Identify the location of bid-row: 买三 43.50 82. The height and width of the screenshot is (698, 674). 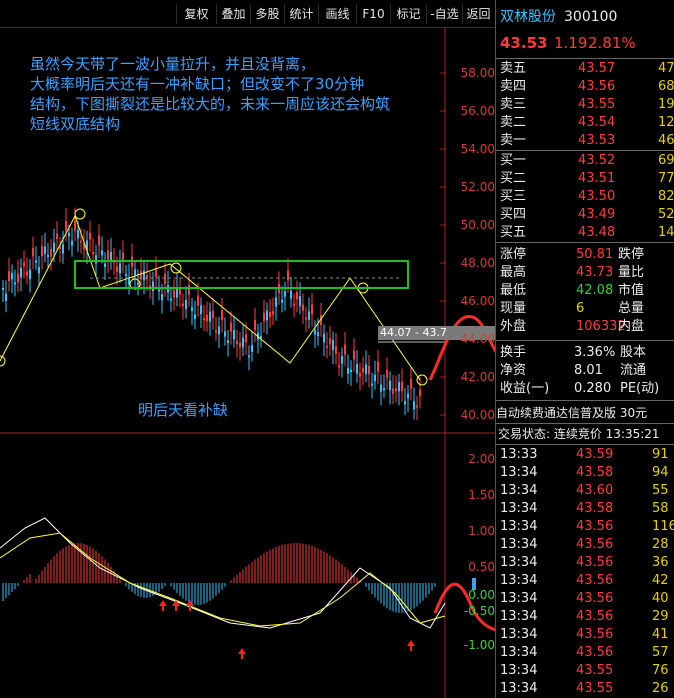
(585, 197).